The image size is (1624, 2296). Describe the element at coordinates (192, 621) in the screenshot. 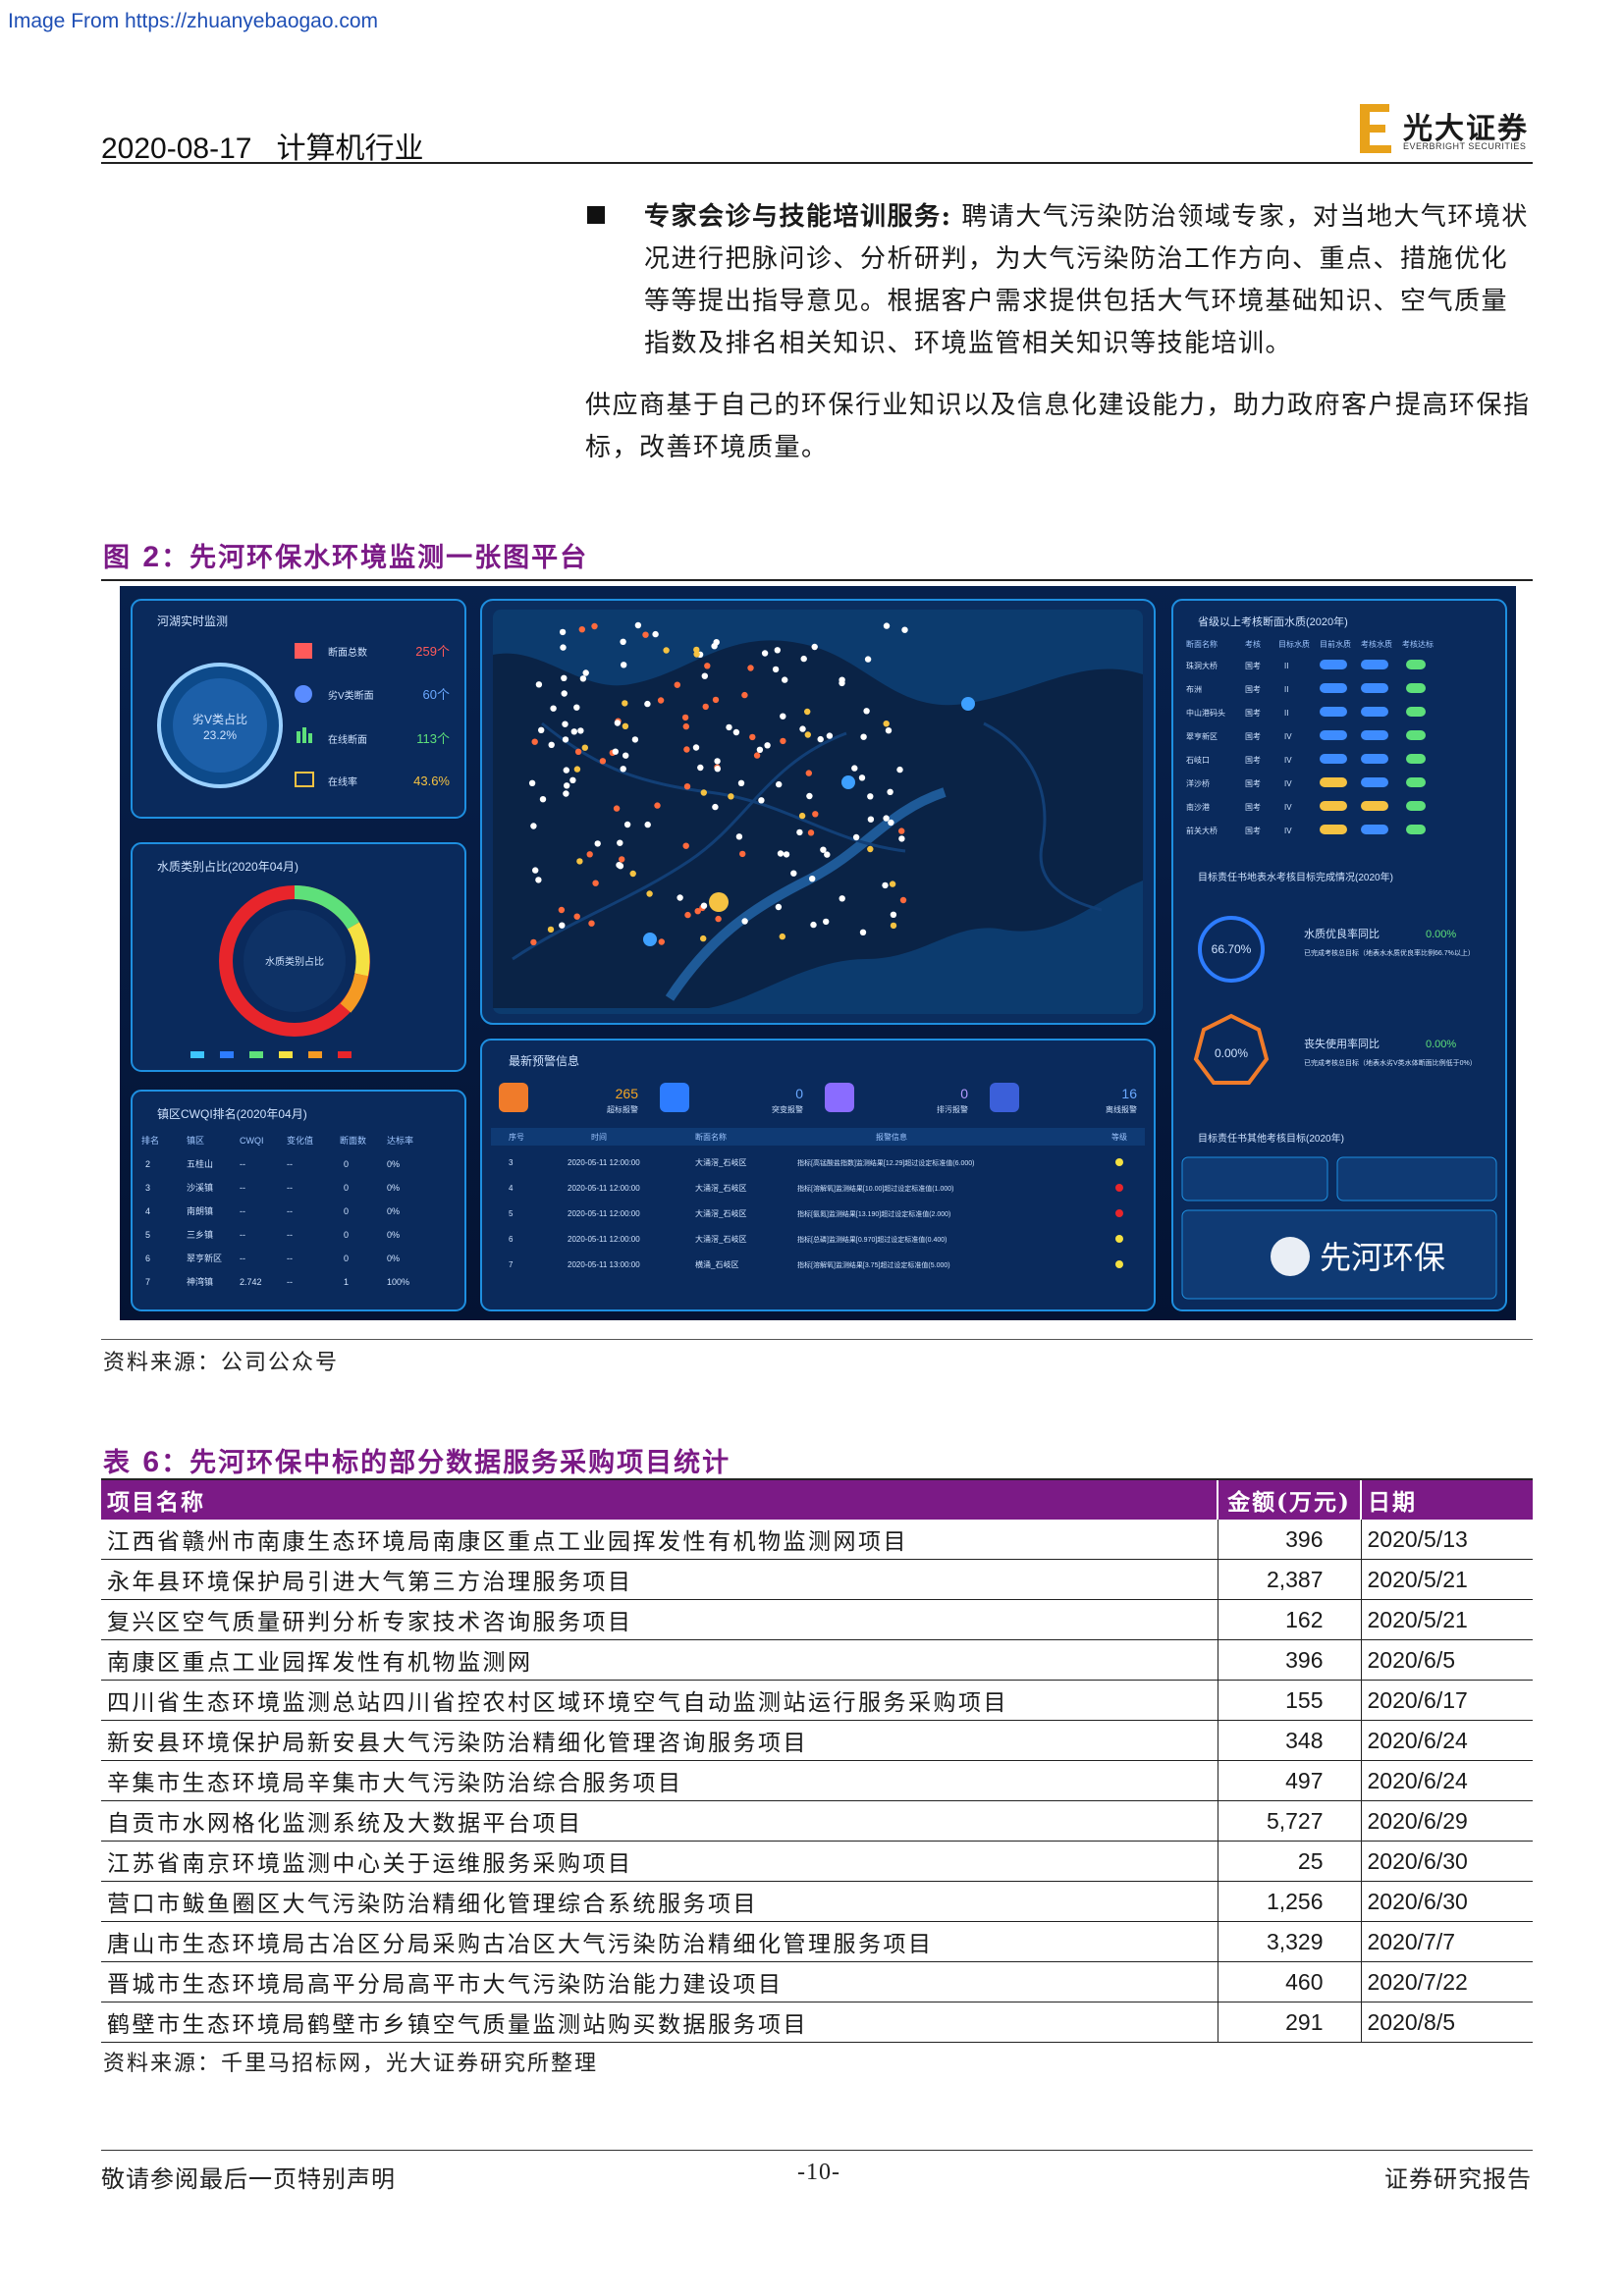

I see `panel1-title: 河湖实时监测` at that location.